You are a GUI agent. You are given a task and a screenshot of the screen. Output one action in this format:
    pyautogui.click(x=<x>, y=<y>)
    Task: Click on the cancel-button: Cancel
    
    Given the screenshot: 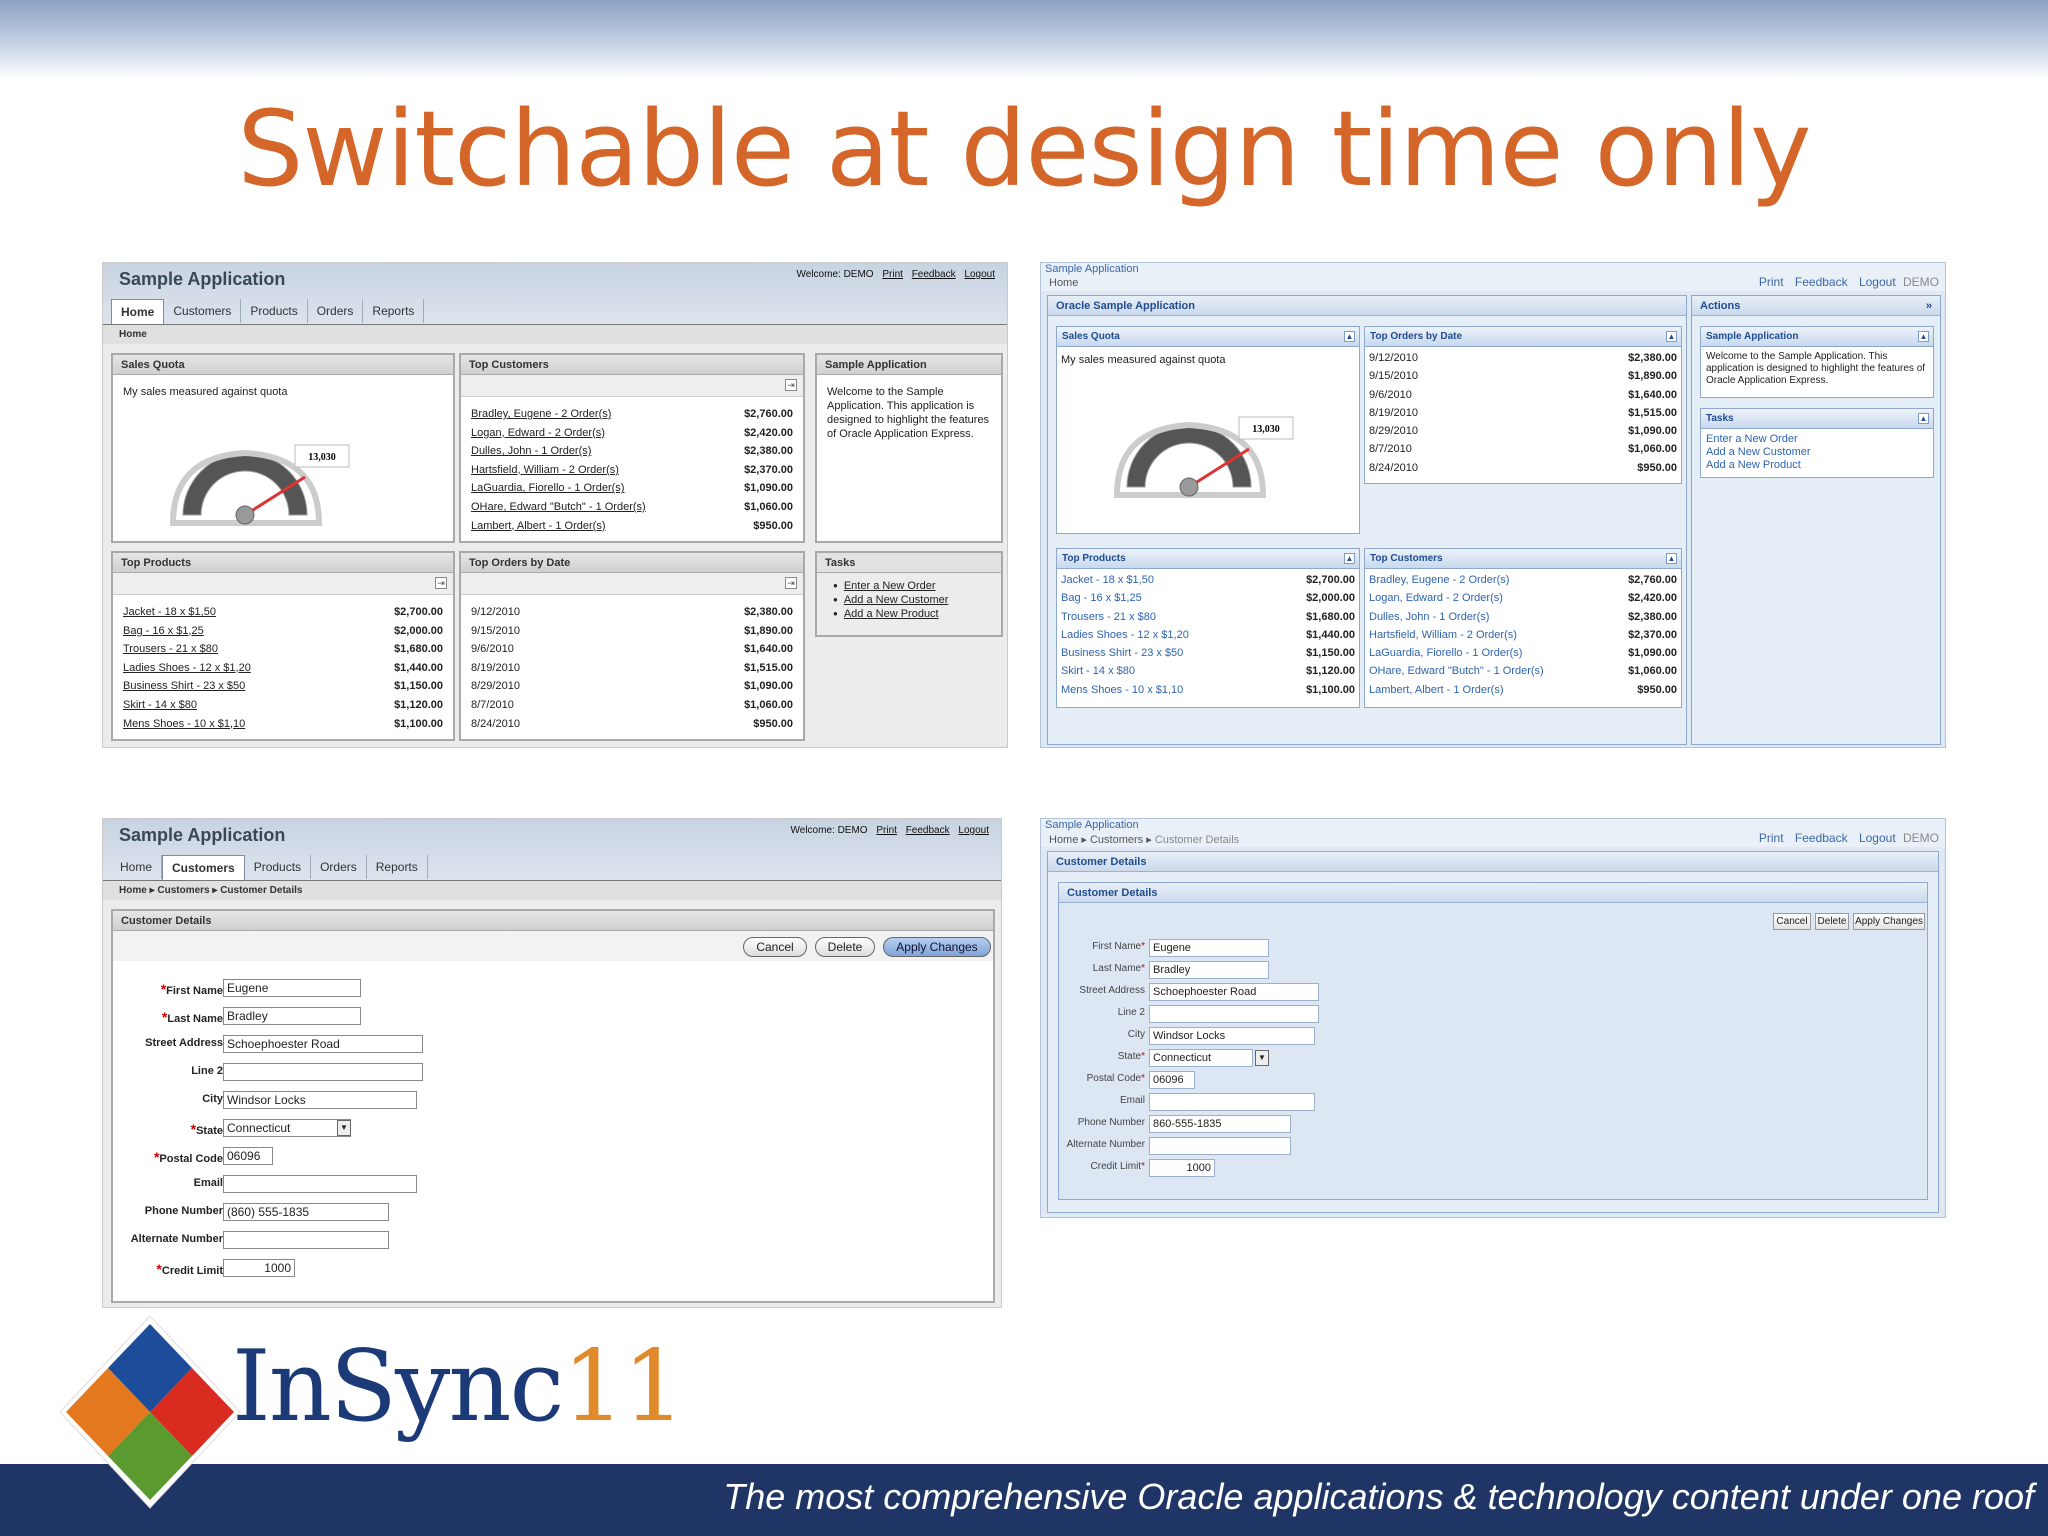 What is the action you would take?
    pyautogui.click(x=775, y=947)
    